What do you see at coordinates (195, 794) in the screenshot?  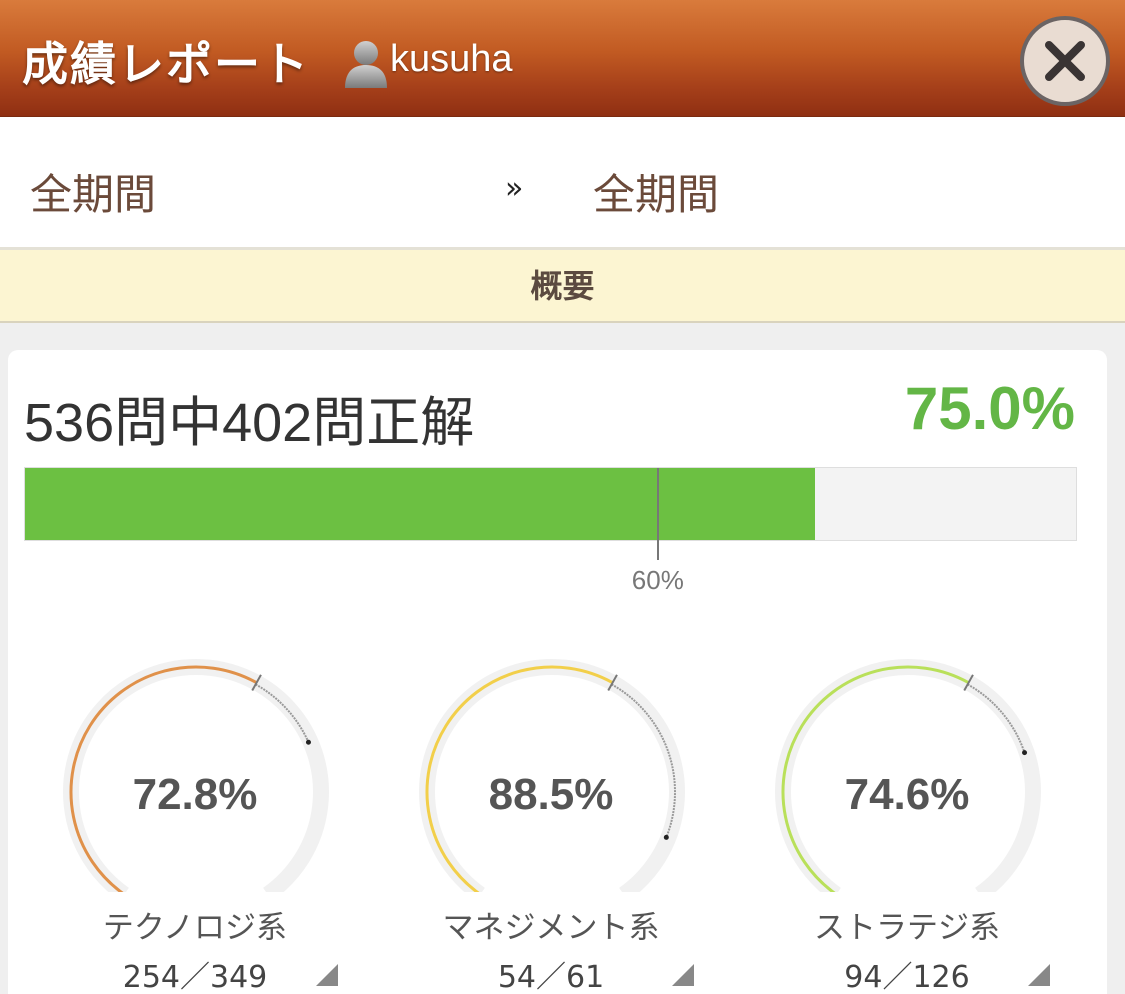 I see `gauge-value: 72.8%` at bounding box center [195, 794].